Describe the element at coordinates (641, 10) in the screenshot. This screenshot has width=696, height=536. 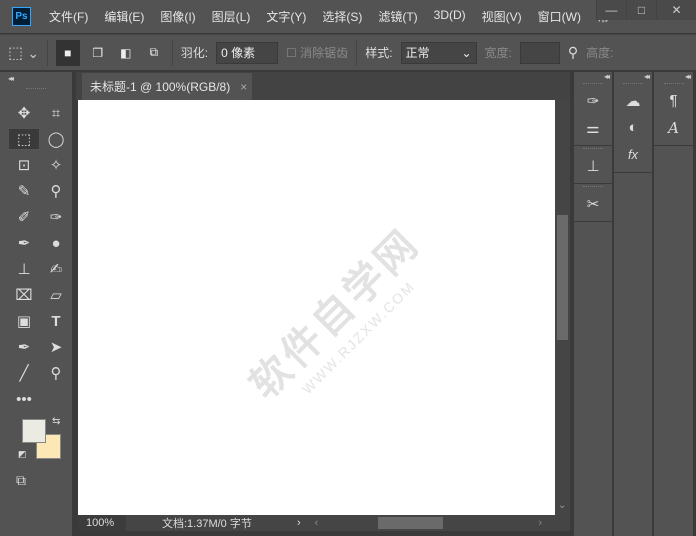
I see `maximize-button: □` at that location.